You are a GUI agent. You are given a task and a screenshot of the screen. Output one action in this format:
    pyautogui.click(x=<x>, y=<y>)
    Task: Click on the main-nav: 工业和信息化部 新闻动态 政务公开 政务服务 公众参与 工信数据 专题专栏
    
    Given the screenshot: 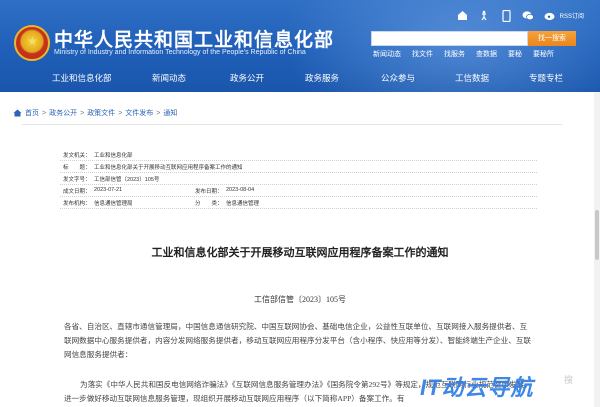 What is the action you would take?
    pyautogui.click(x=300, y=78)
    